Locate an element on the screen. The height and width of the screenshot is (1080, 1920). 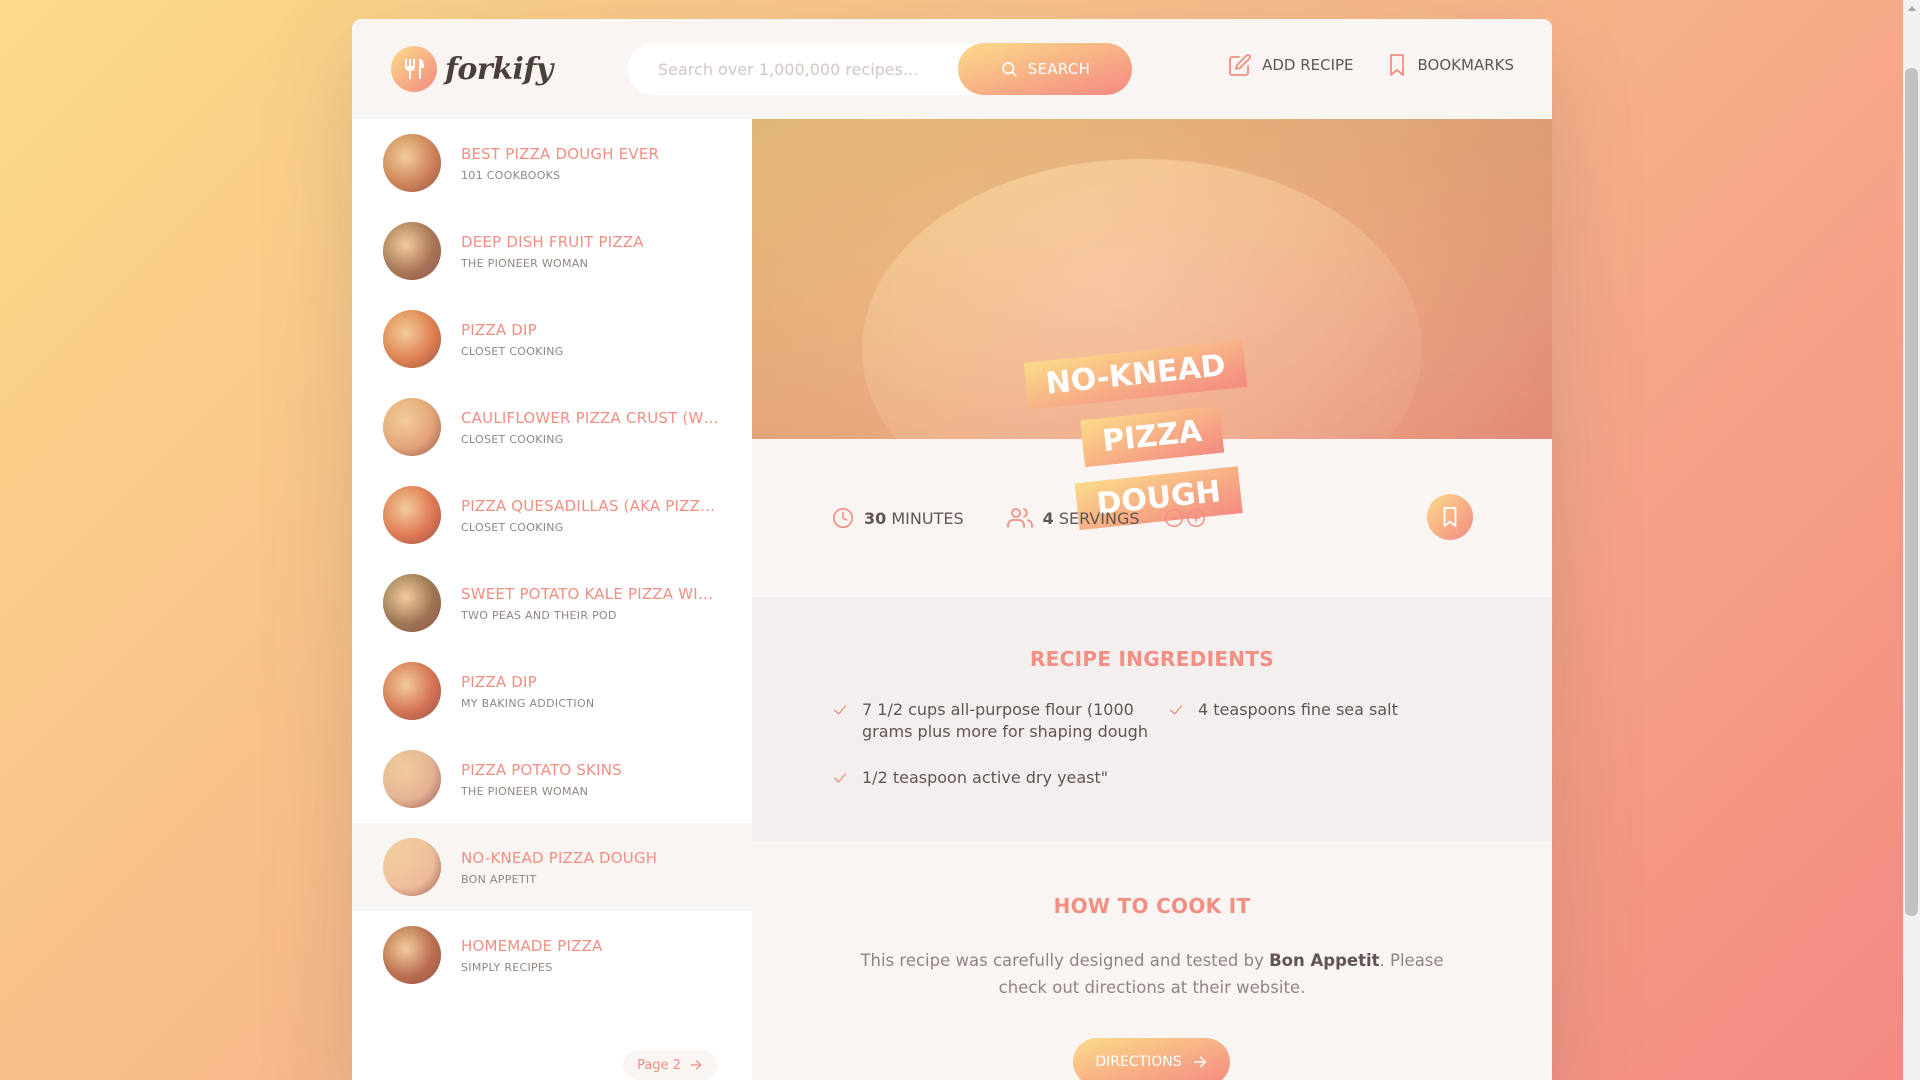
result-publisher: 101 Cookbooks is located at coordinates (511, 175).